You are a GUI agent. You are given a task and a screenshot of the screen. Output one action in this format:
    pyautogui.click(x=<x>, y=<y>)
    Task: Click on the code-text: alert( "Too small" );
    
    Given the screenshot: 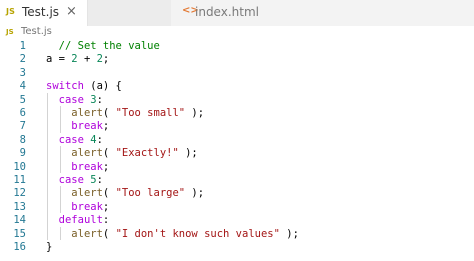 What is the action you would take?
    pyautogui.click(x=125, y=113)
    